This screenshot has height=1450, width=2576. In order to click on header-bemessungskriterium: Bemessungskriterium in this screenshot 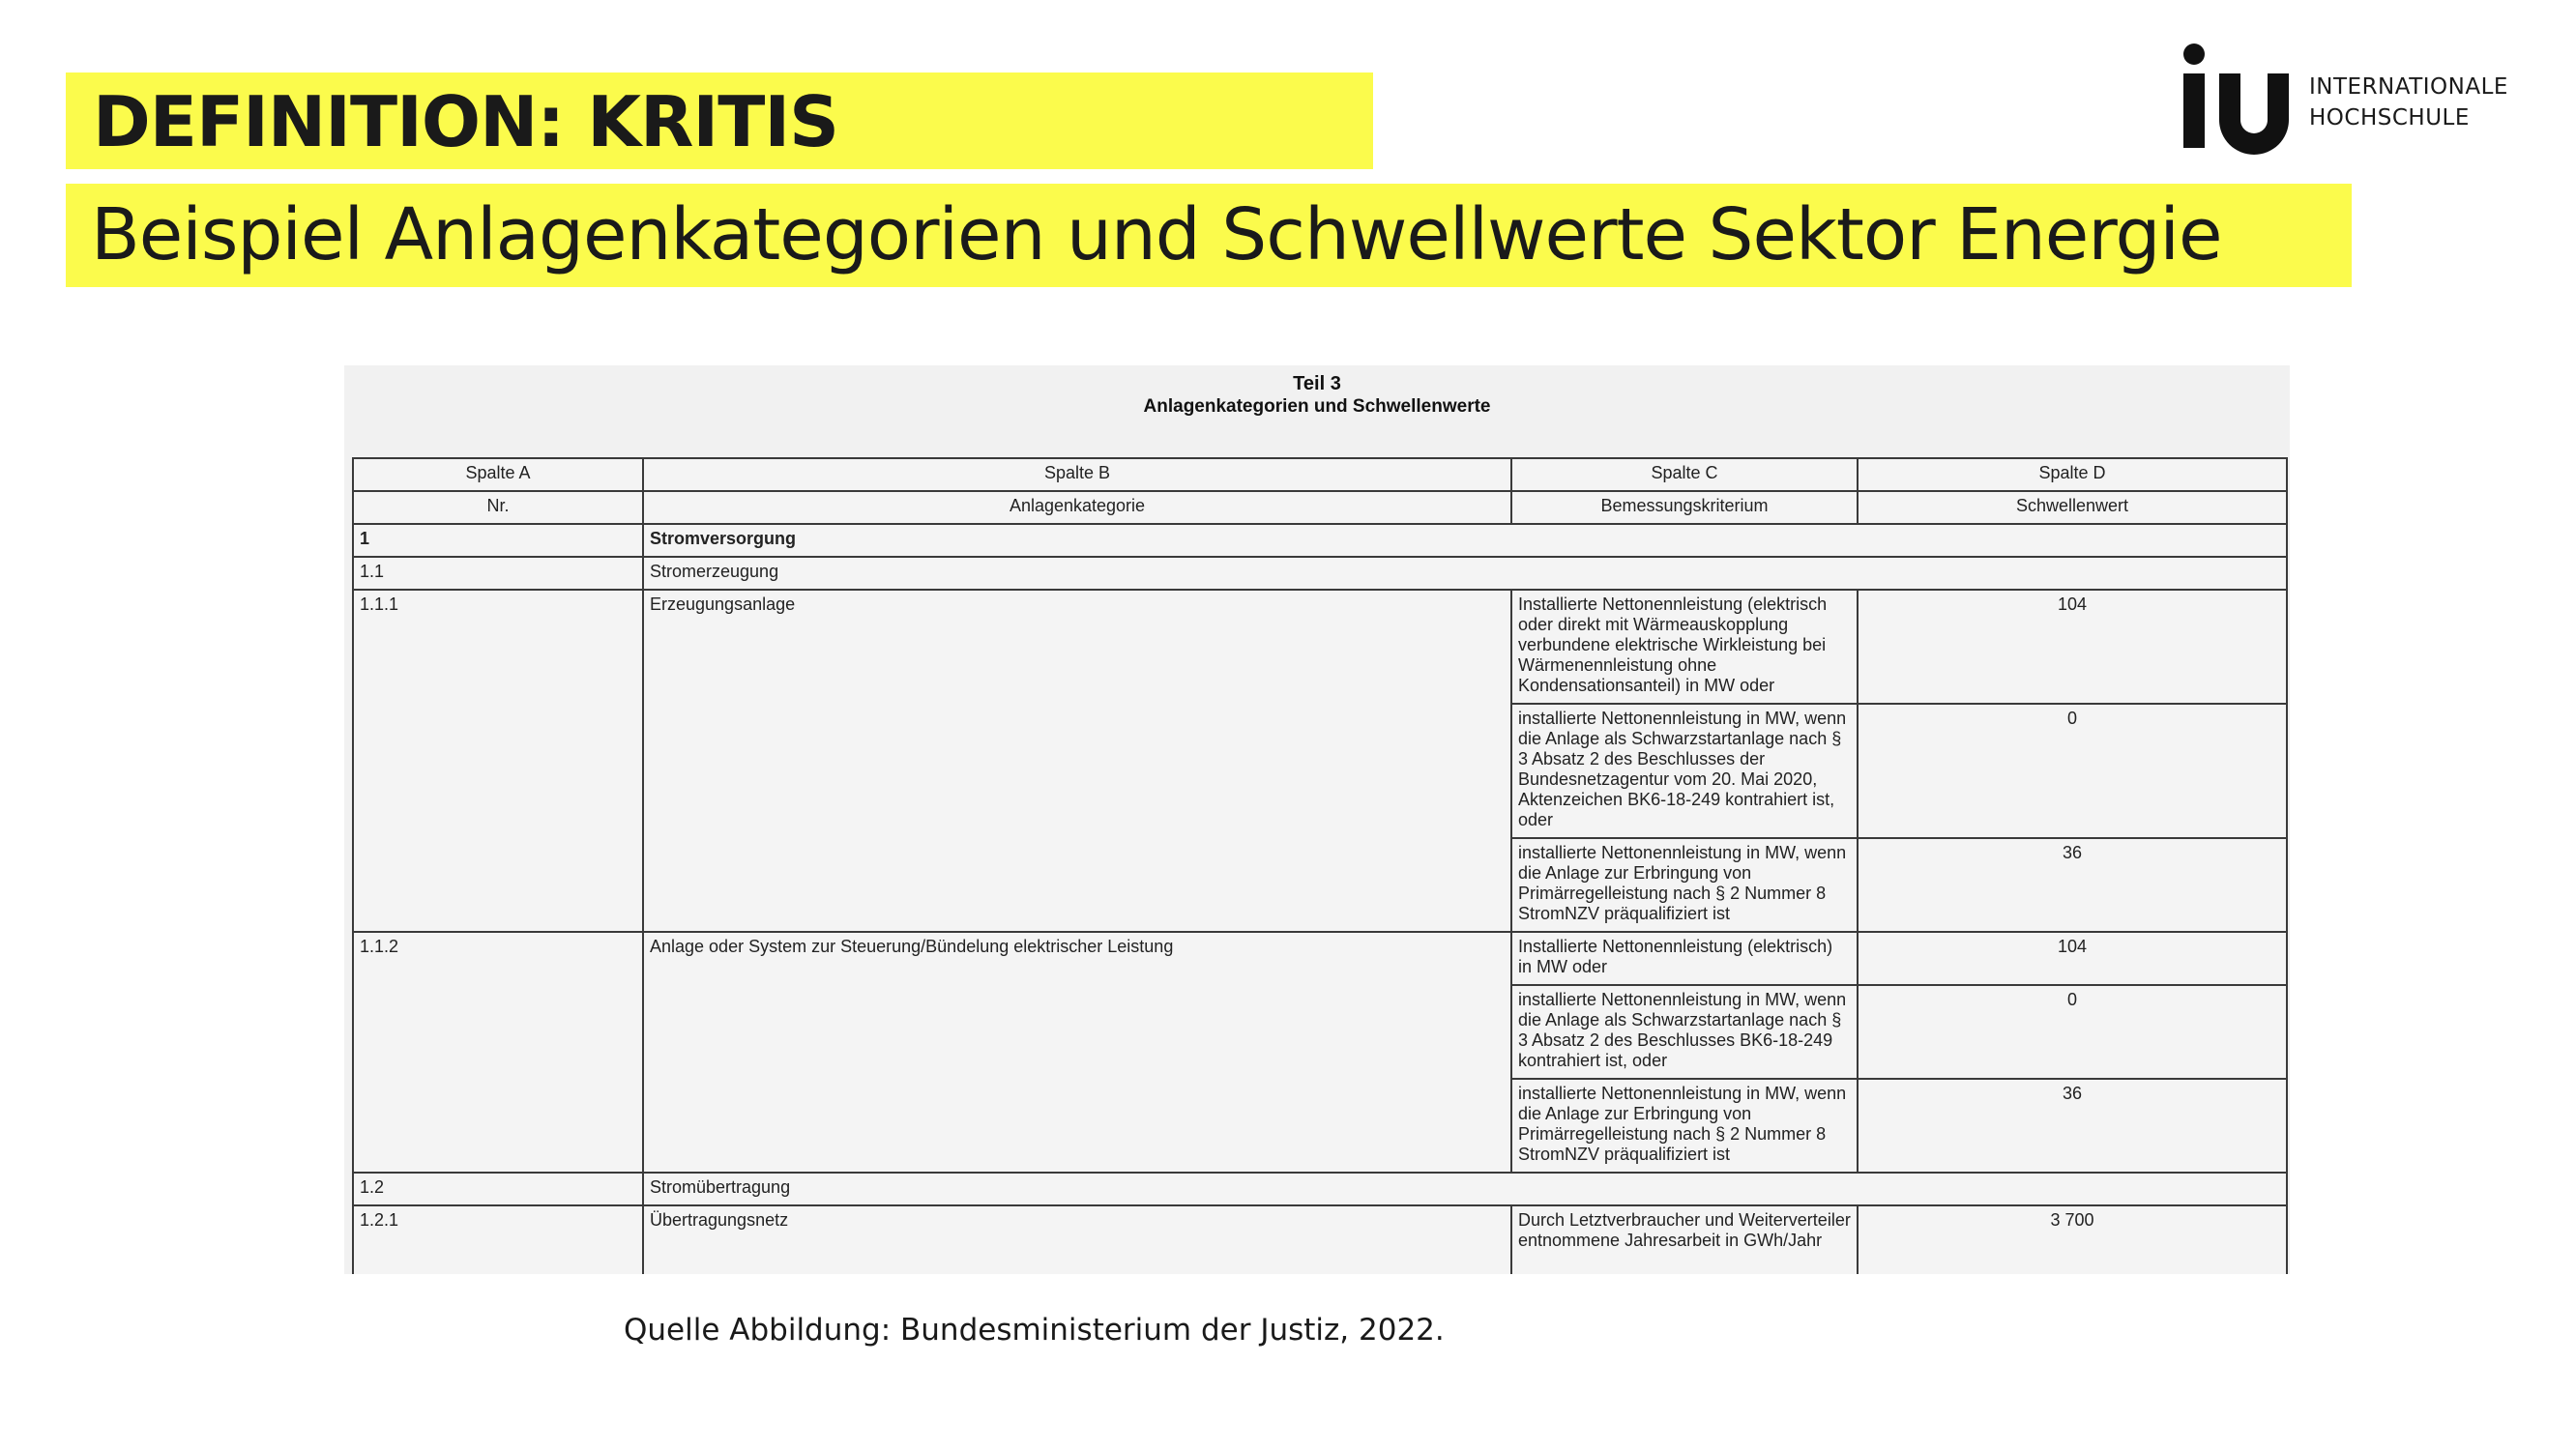, I will do `click(1684, 507)`.